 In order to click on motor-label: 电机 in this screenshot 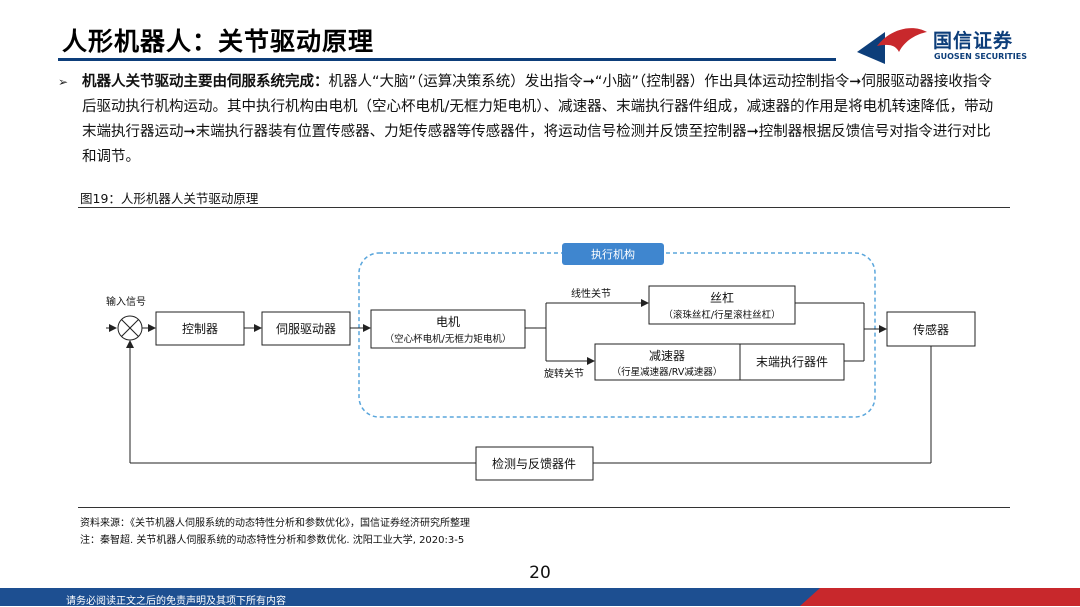, I will do `click(448, 322)`.